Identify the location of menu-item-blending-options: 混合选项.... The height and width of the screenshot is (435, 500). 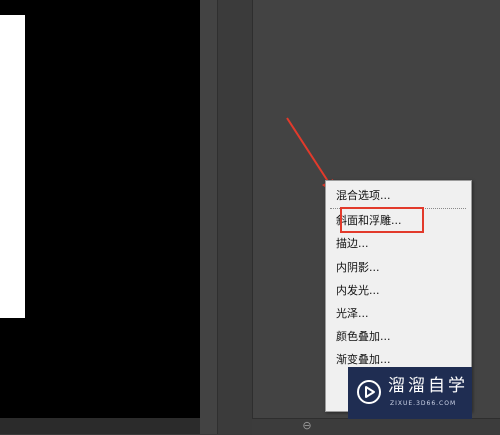
(363, 196).